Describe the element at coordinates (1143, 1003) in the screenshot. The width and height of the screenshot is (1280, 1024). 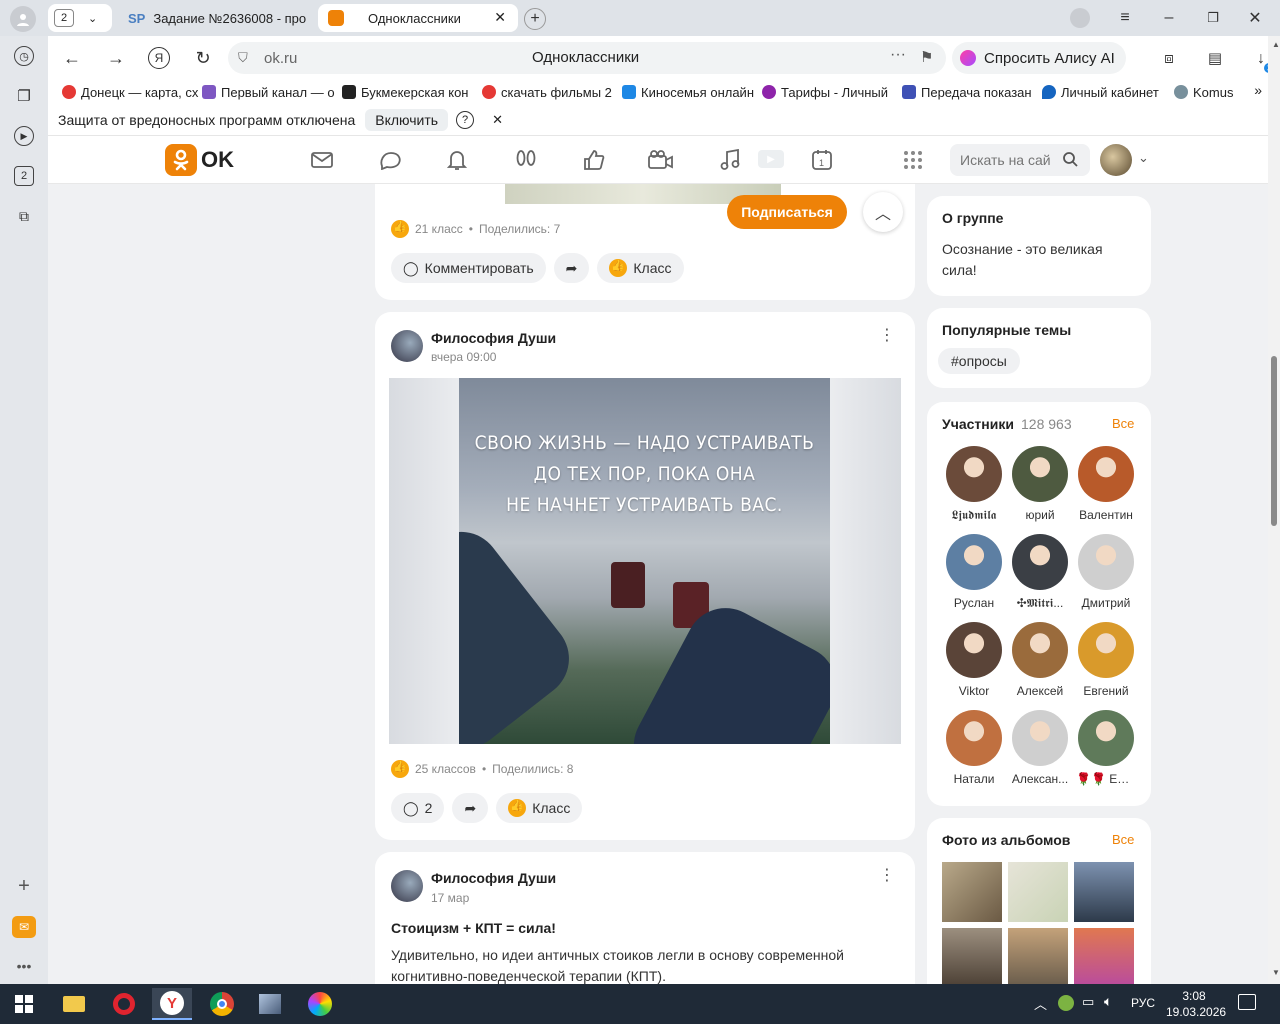
I see `language-indicator: РУС` at that location.